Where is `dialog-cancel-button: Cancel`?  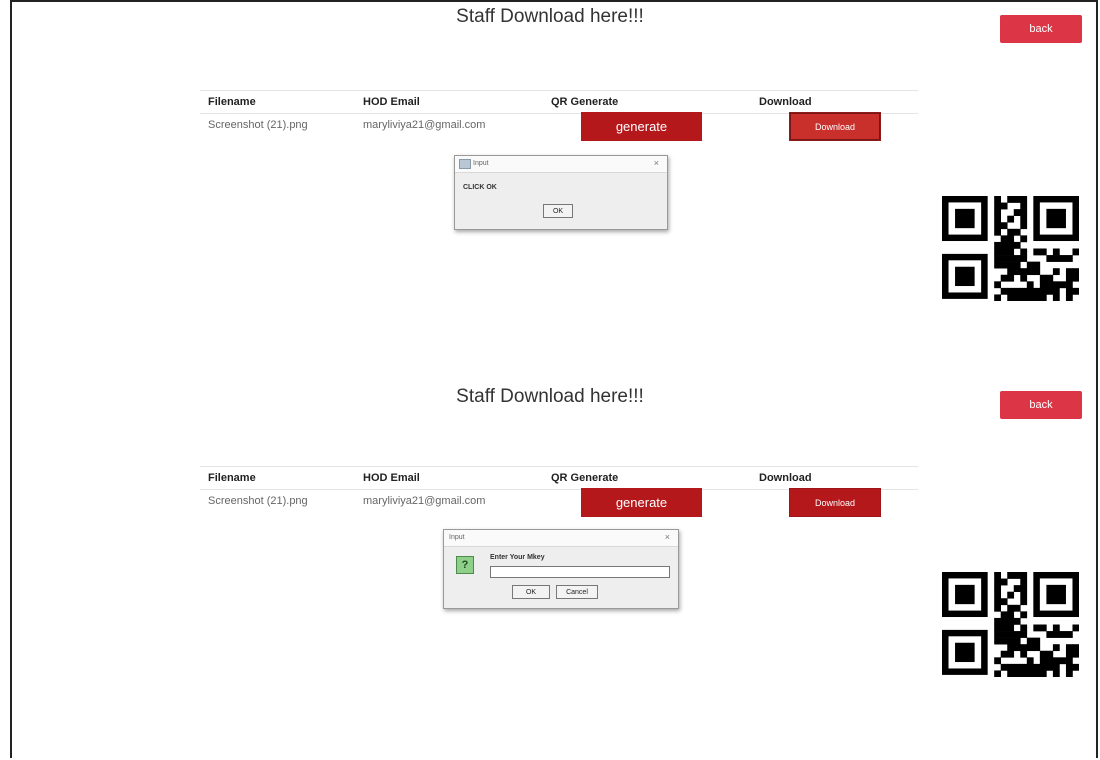
dialog-cancel-button: Cancel is located at coordinates (577, 592).